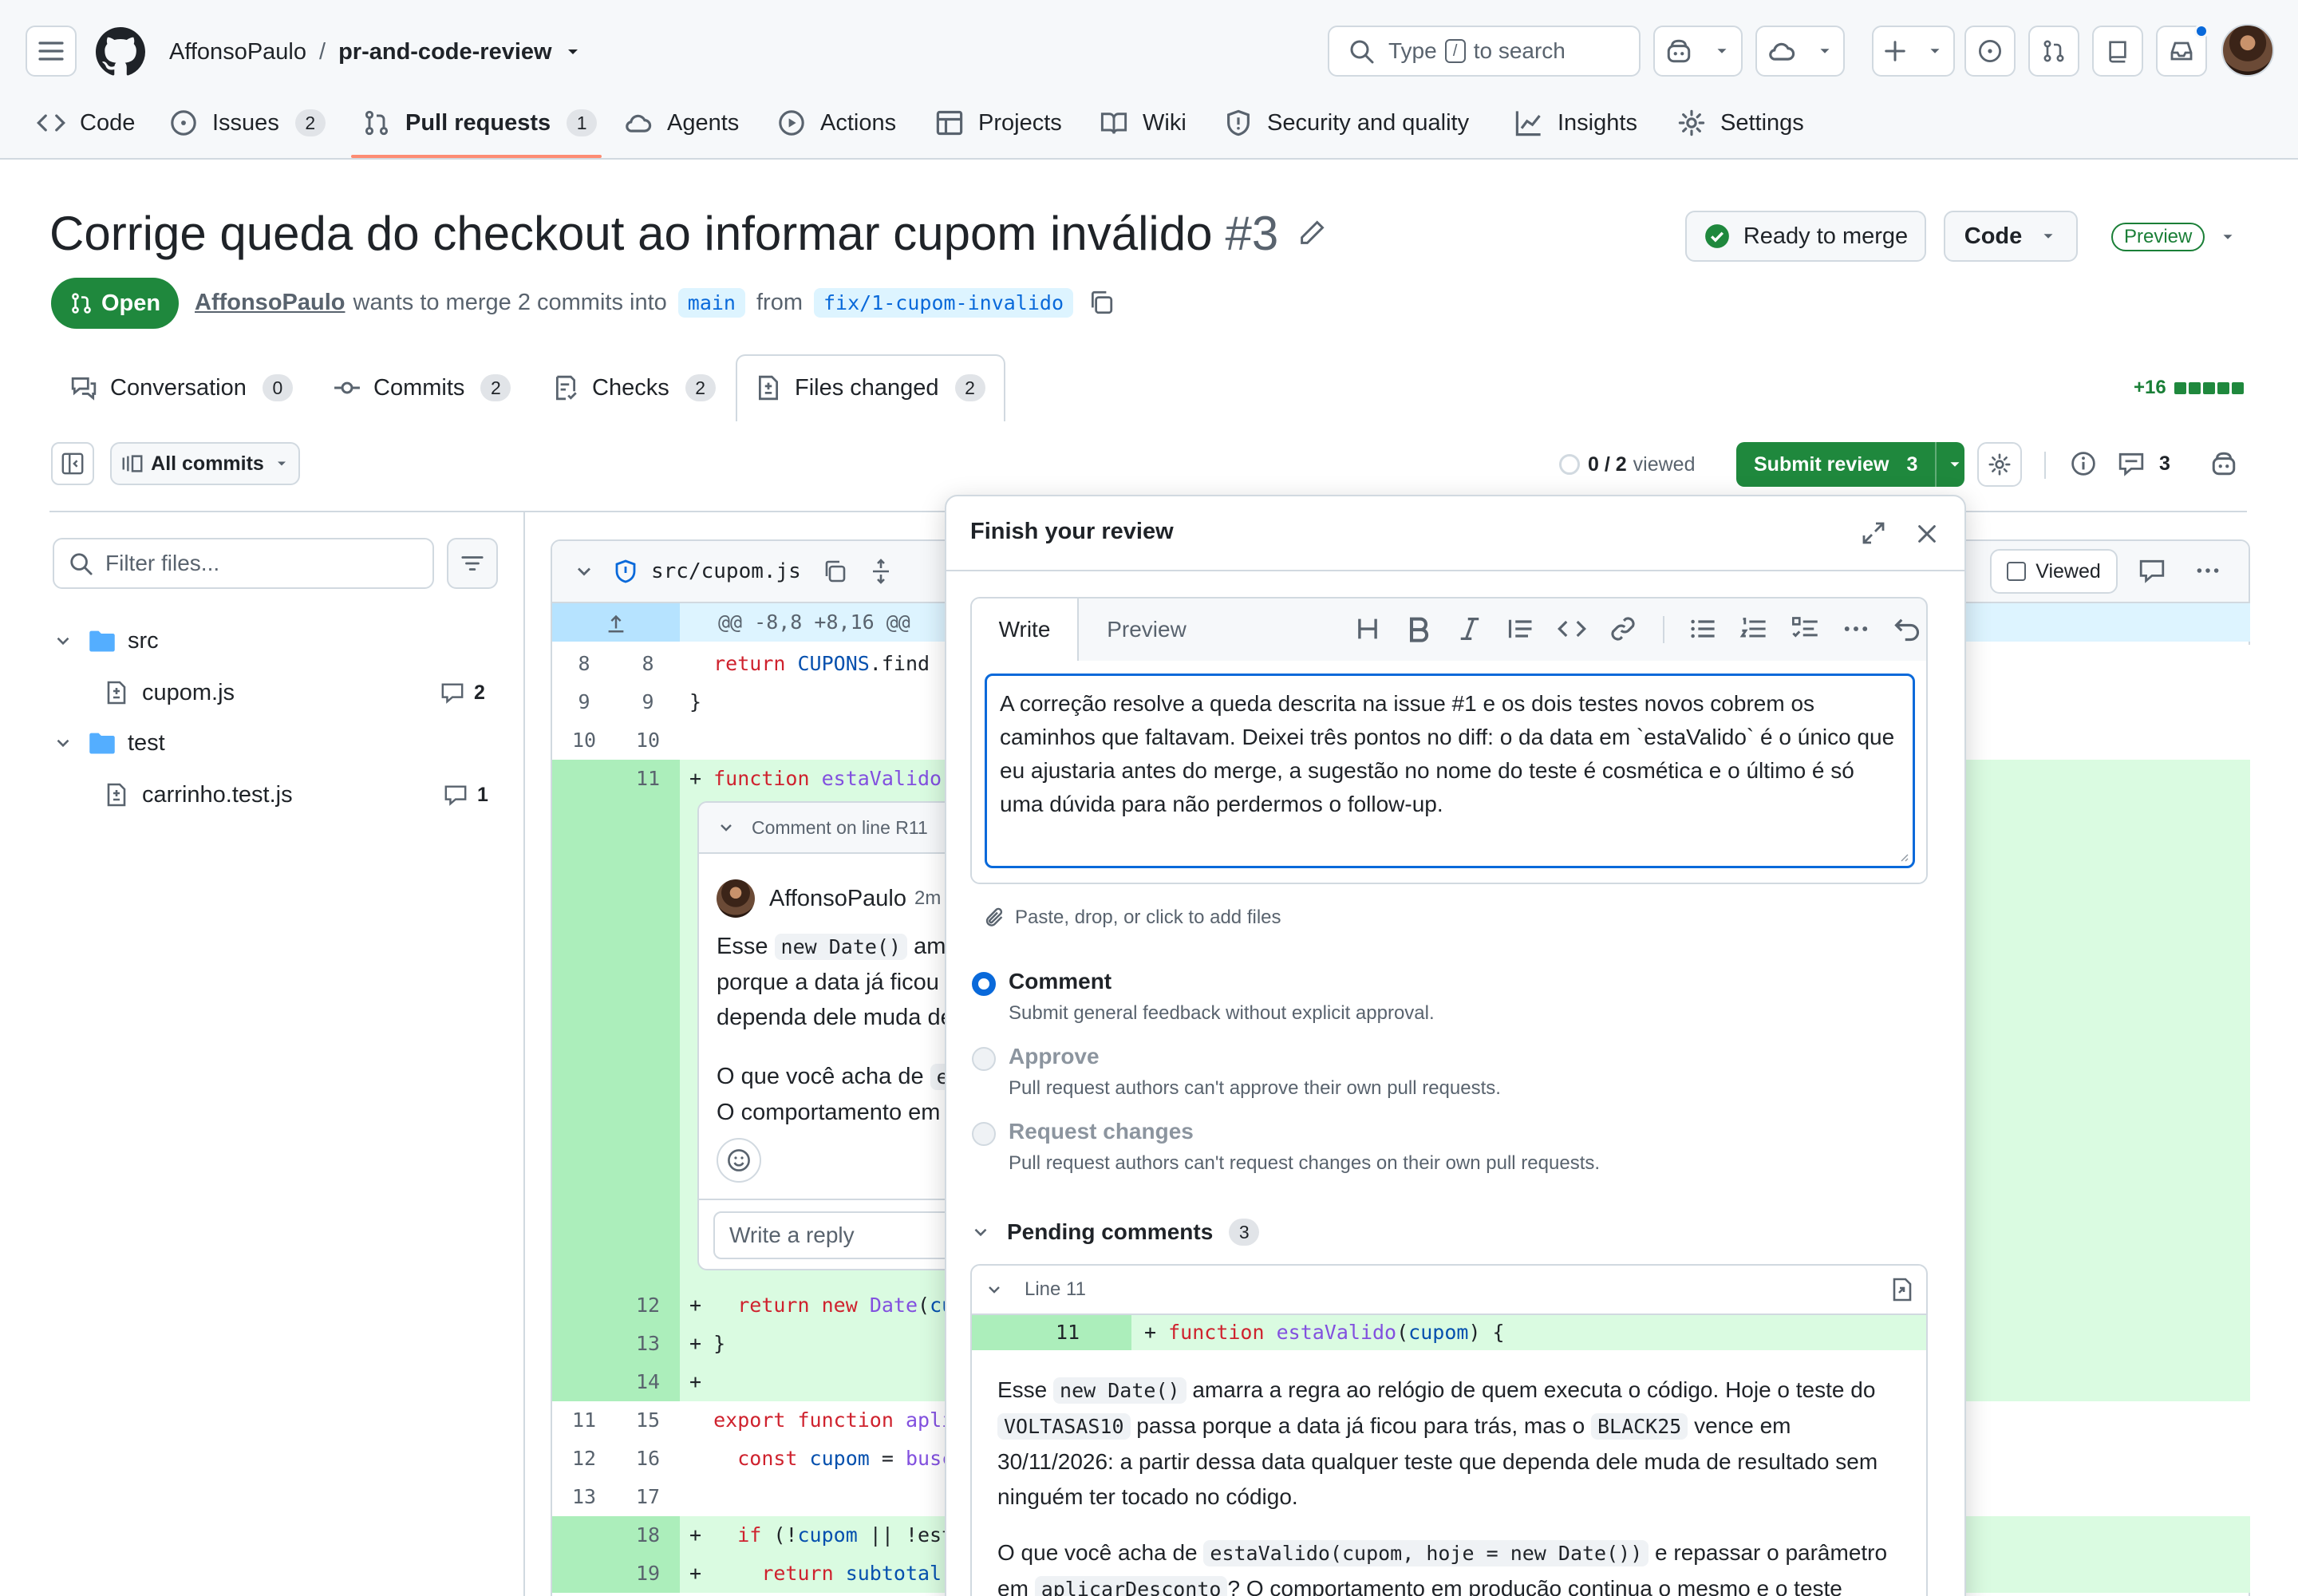  I want to click on go-to-file-icon, so click(1902, 1289).